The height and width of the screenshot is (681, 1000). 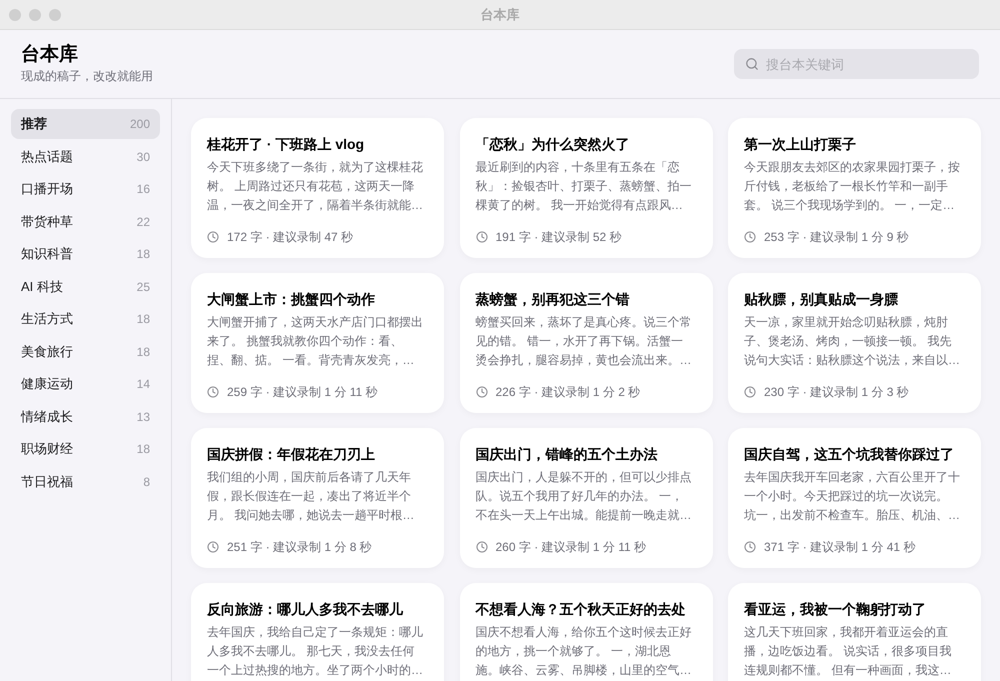 I want to click on window-title: 台本库, so click(x=500, y=15).